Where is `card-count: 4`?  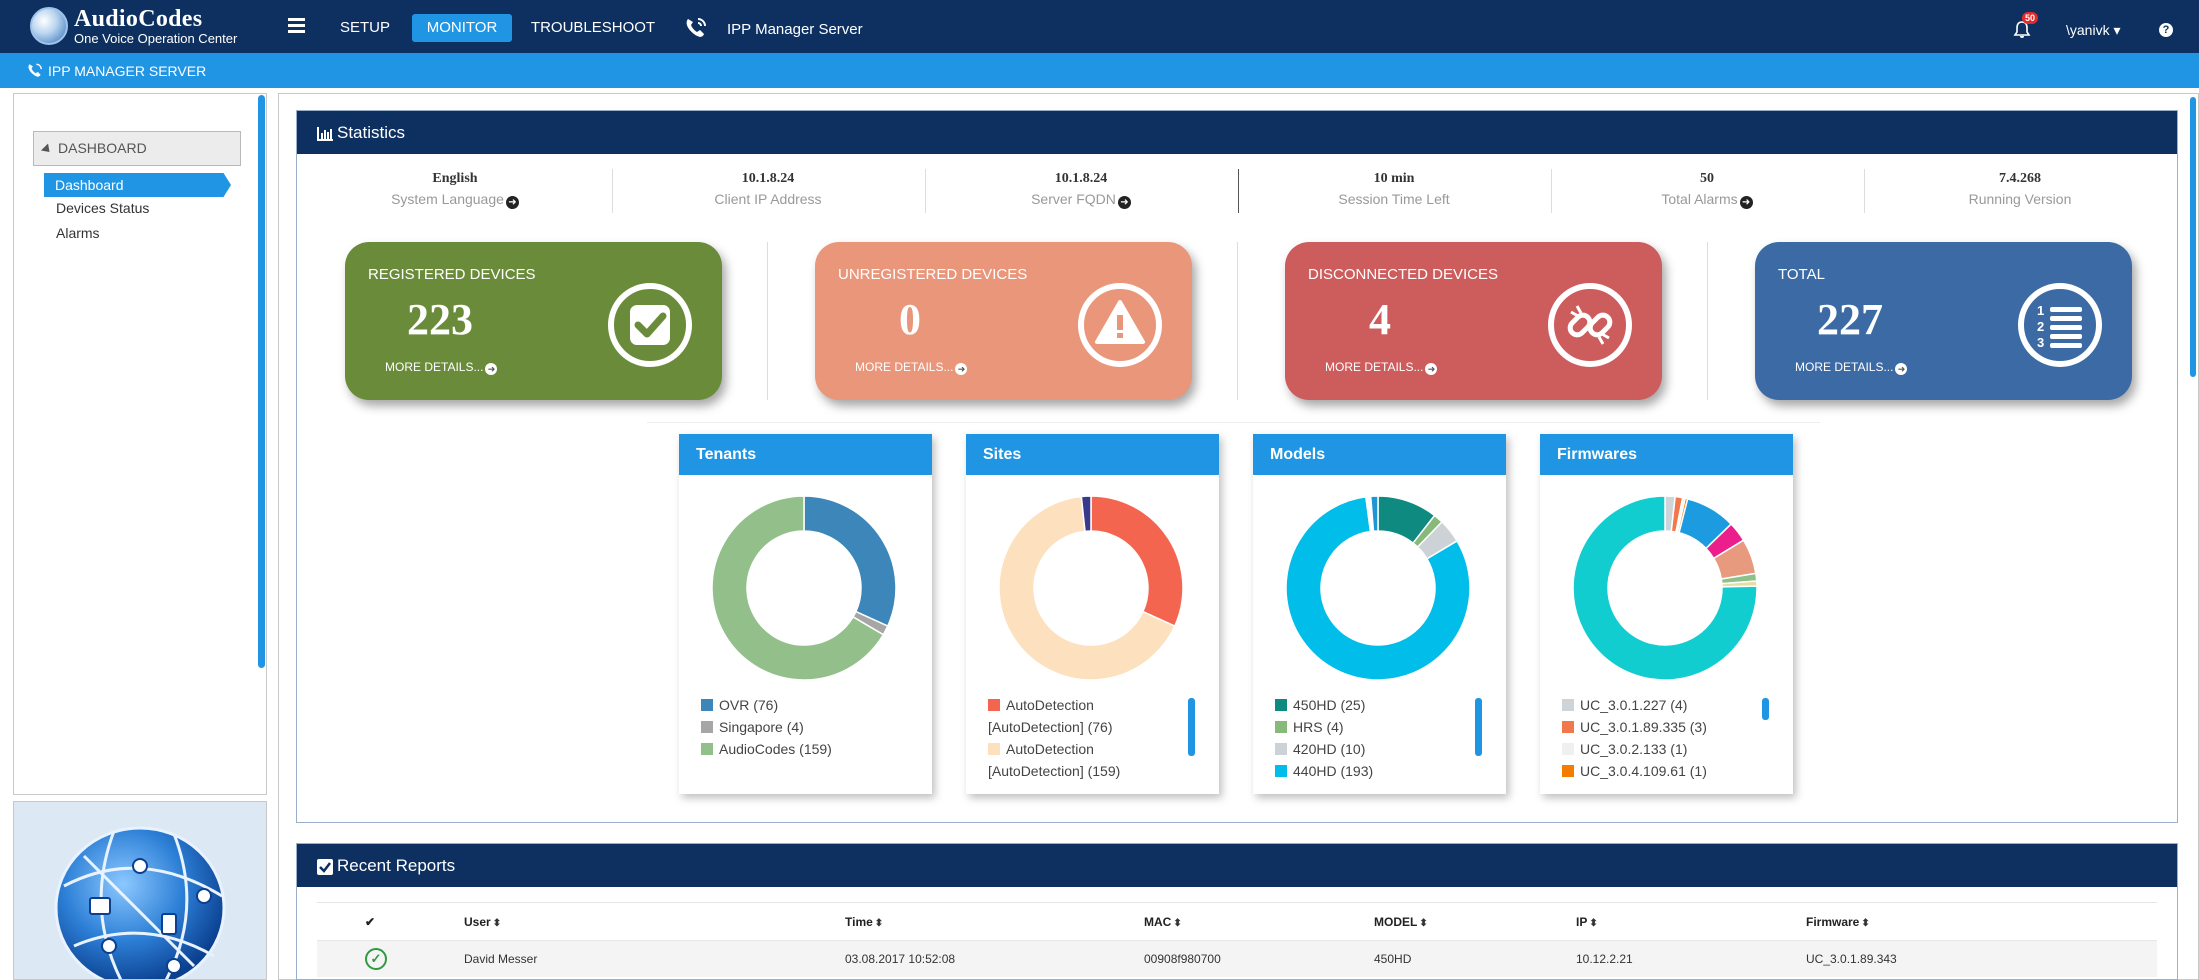 card-count: 4 is located at coordinates (1380, 319).